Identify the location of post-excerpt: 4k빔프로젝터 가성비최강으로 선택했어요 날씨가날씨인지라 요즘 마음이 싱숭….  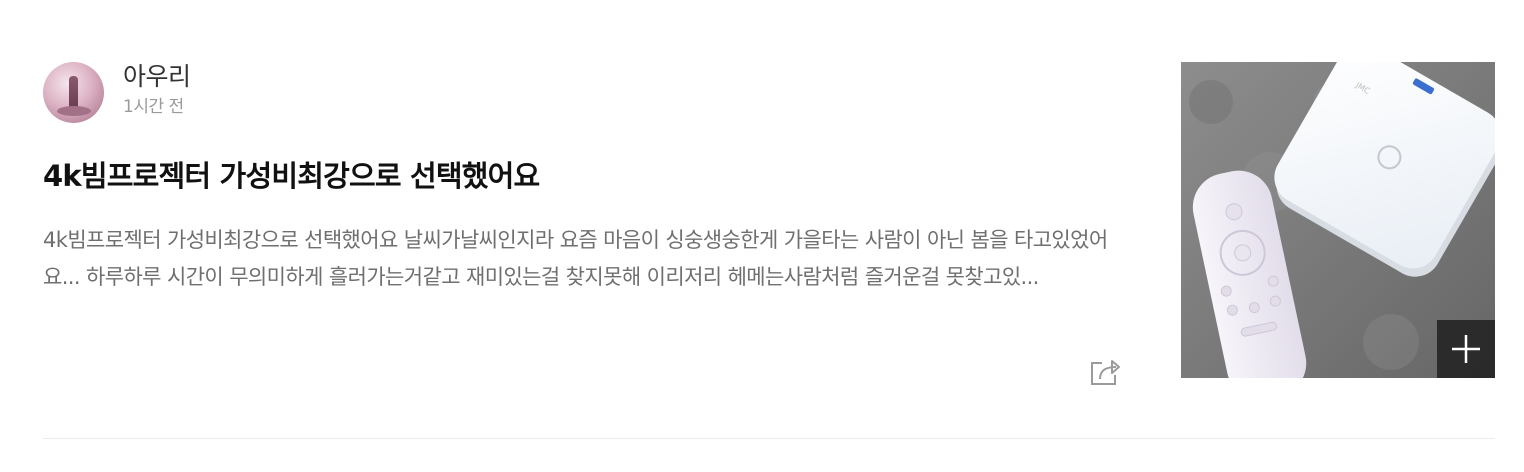
(588, 259).